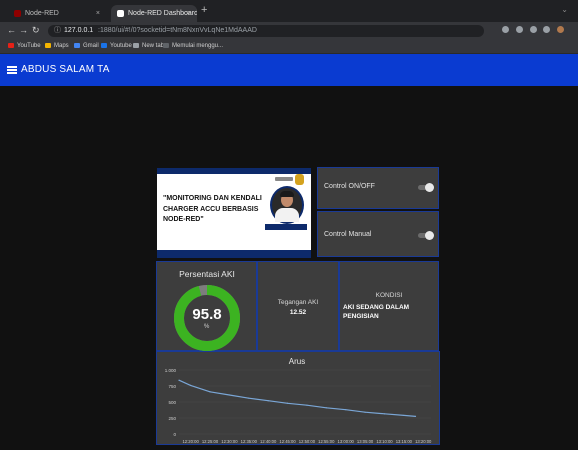 The width and height of the screenshot is (578, 450). I want to click on y-tick-label: 750, so click(172, 386).